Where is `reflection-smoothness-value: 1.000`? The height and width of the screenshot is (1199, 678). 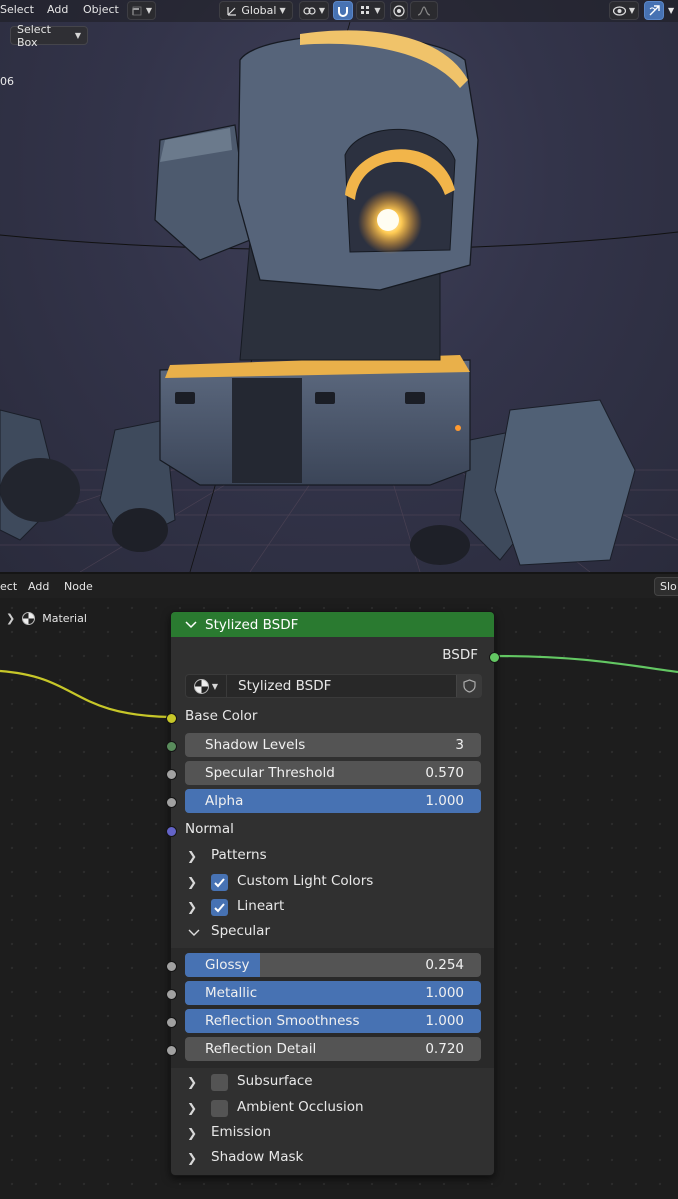
reflection-smoothness-value: 1.000 is located at coordinates (444, 1021).